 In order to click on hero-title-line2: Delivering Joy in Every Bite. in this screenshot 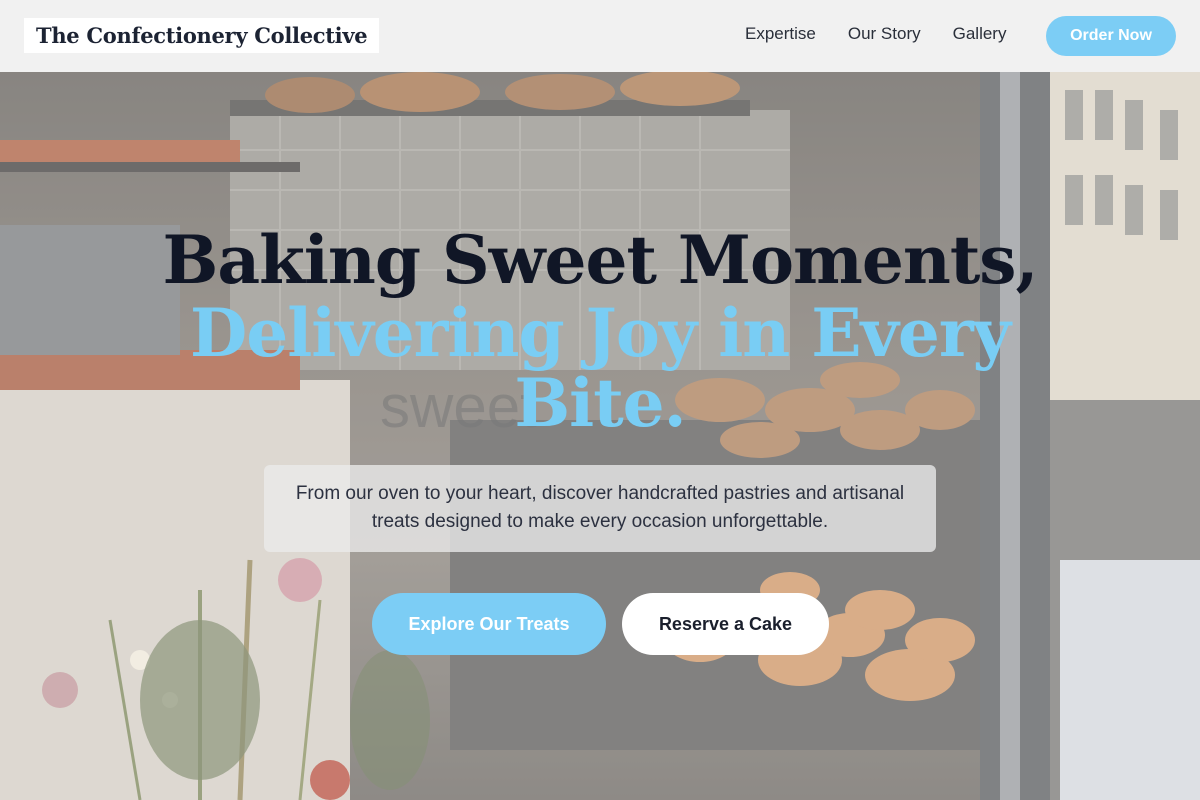, I will do `click(600, 368)`.